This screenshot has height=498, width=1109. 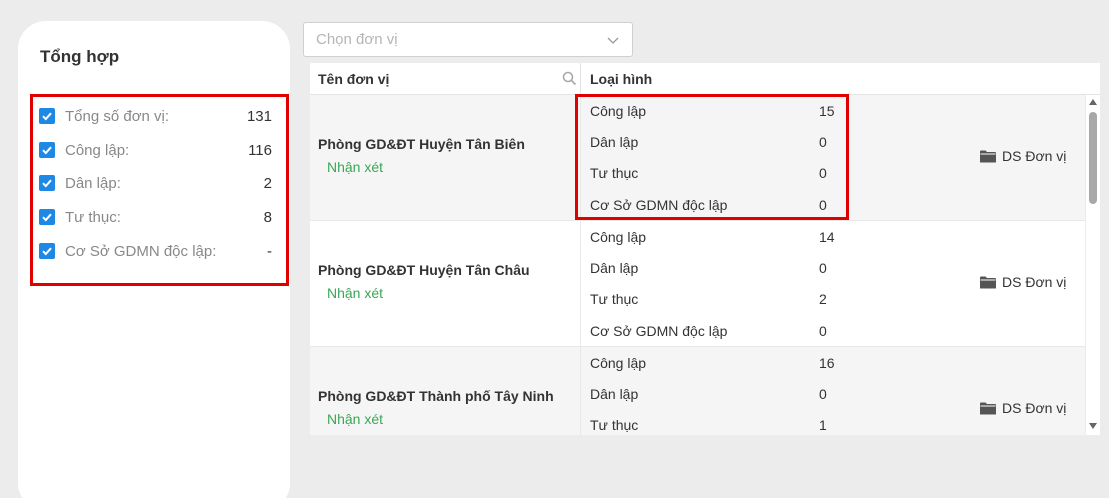 I want to click on unit-select: Chọn đơn vị, so click(x=468, y=39).